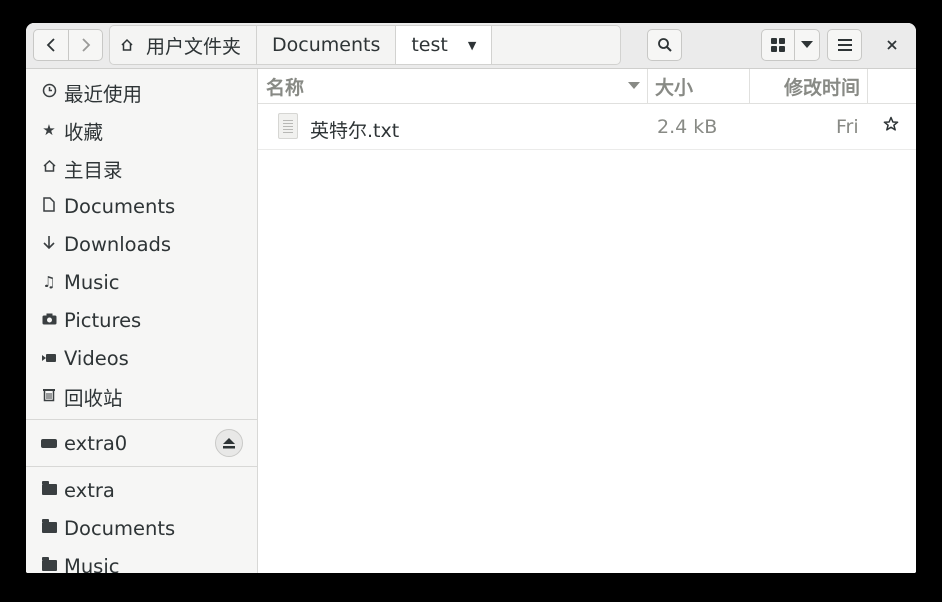 The height and width of the screenshot is (602, 942). I want to click on column-modified-label: 修改时间, so click(821, 87).